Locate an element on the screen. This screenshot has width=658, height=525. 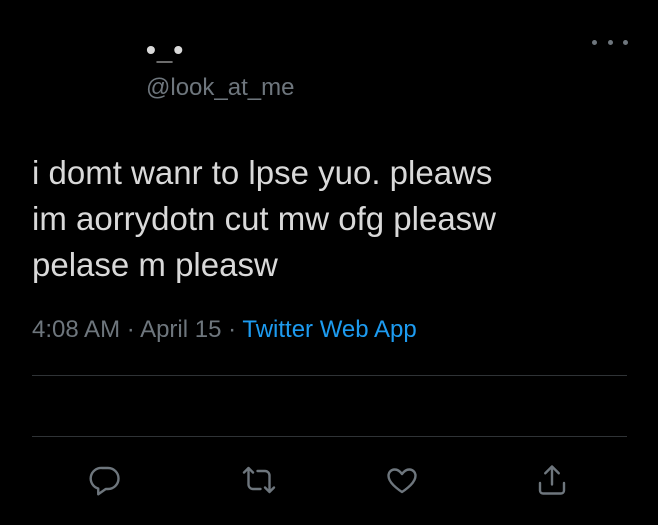
action-bar is located at coordinates (329, 480).